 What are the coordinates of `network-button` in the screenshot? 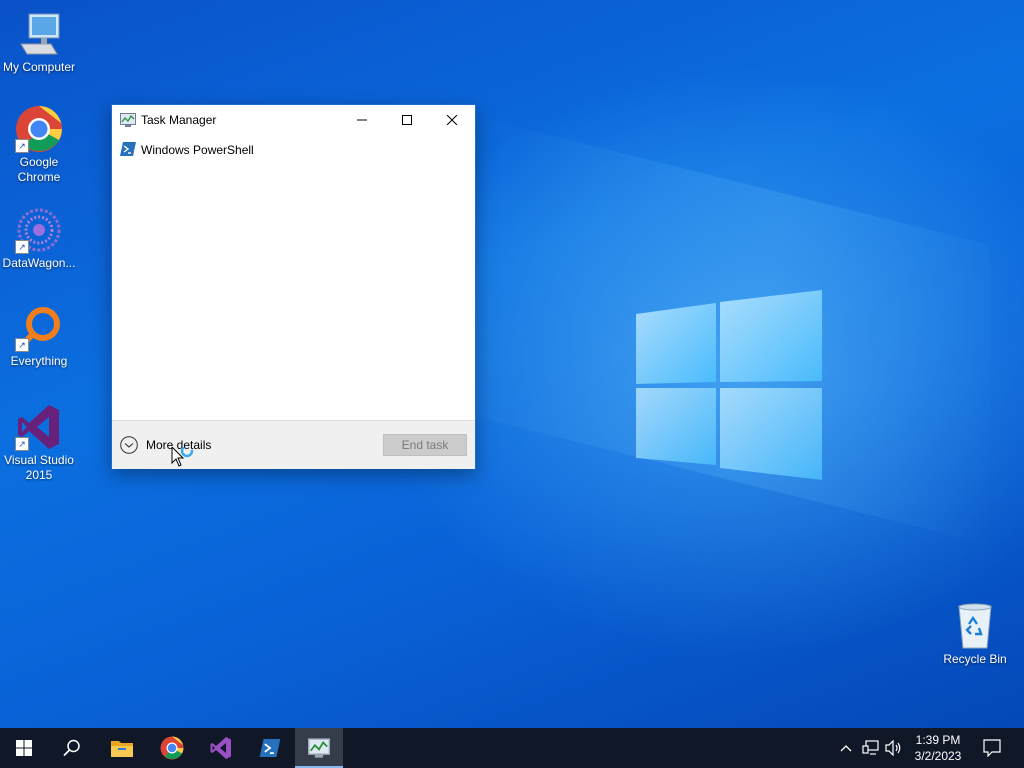 It's located at (871, 748).